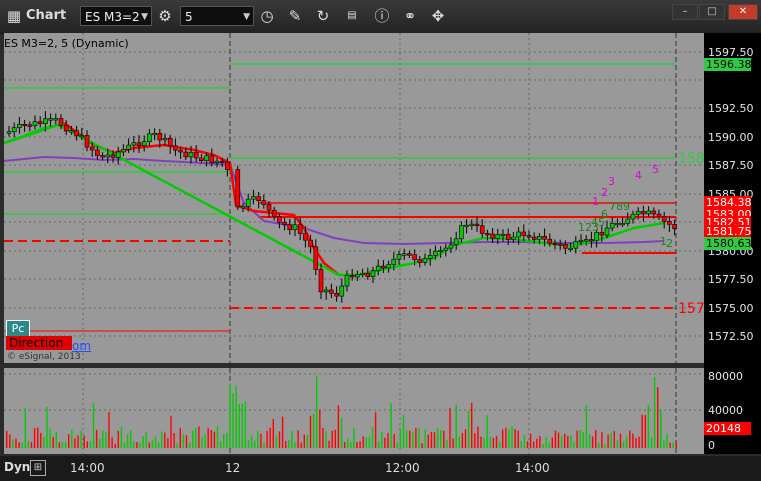 This screenshot has width=761, height=481. What do you see at coordinates (438, 16) in the screenshot?
I see `move-icon: ✥` at bounding box center [438, 16].